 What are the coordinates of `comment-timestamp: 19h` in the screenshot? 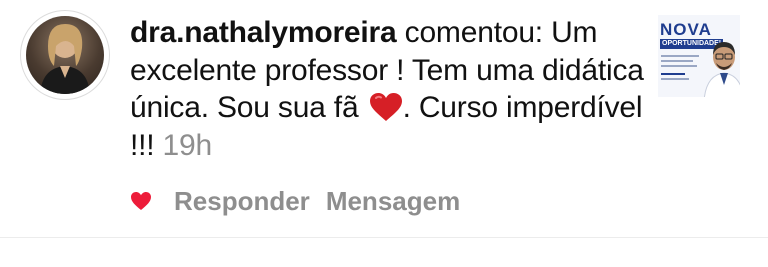 It's located at (188, 145).